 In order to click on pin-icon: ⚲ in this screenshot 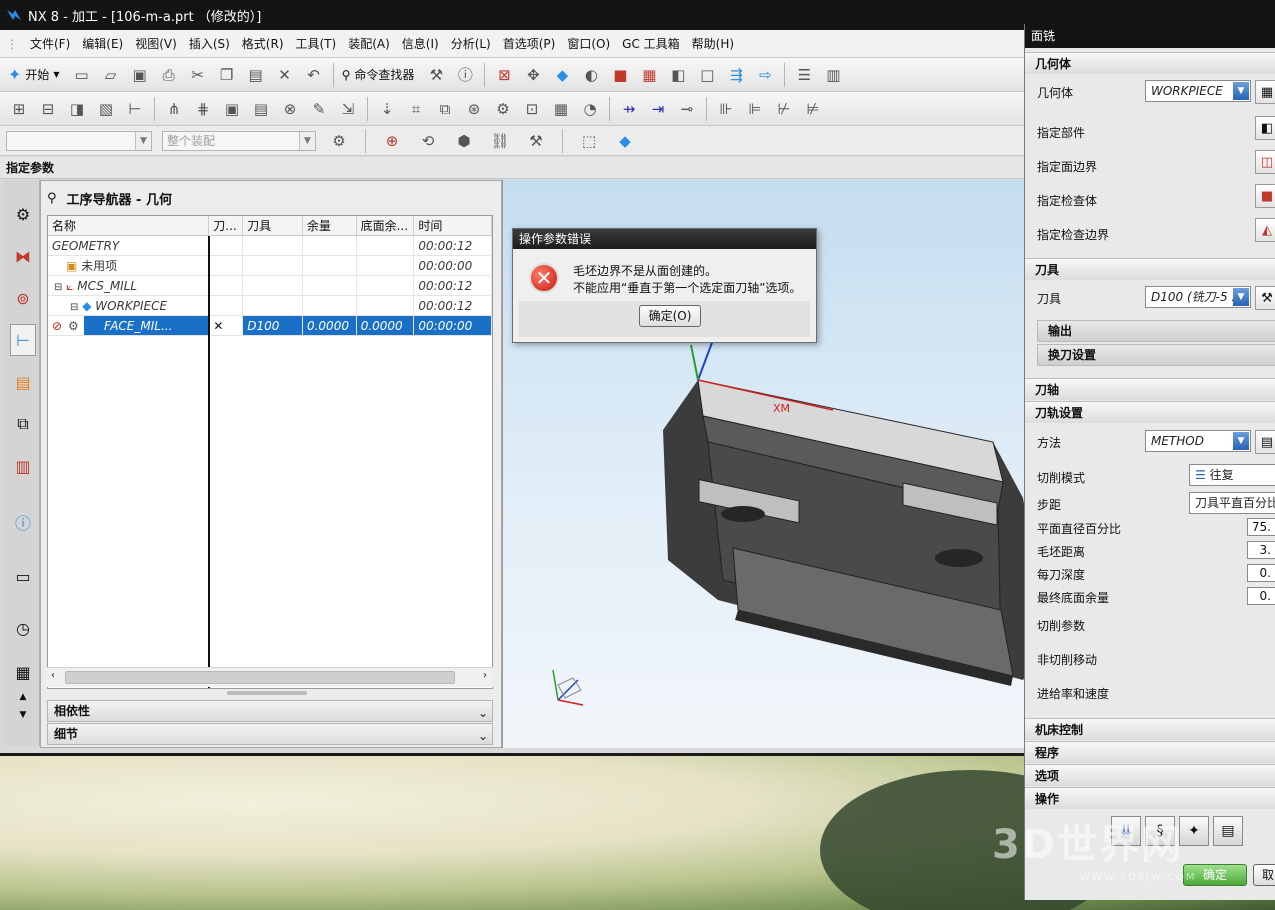, I will do `click(52, 198)`.